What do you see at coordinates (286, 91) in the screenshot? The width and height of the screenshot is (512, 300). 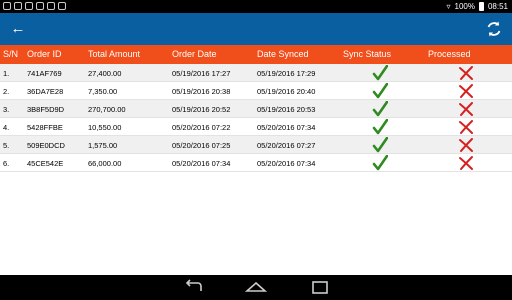 I see `cell-date-synced: 05/19/2016 20:40` at bounding box center [286, 91].